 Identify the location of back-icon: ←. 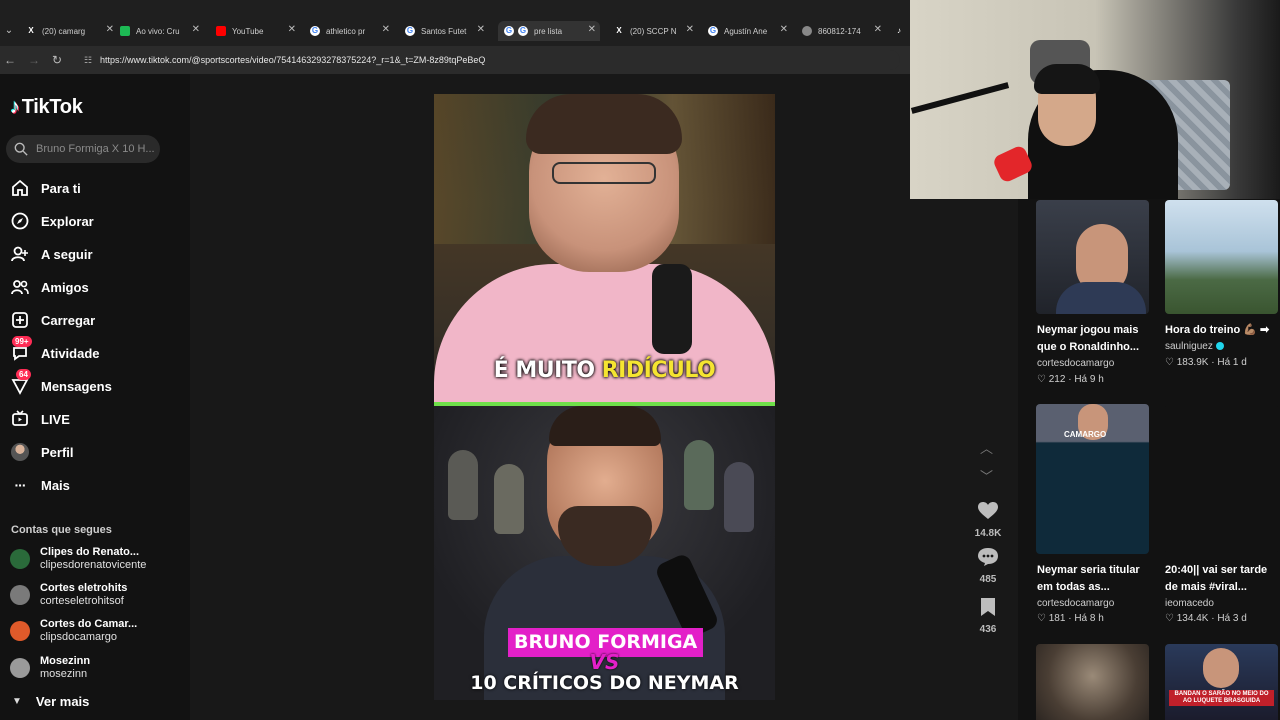
(10, 60).